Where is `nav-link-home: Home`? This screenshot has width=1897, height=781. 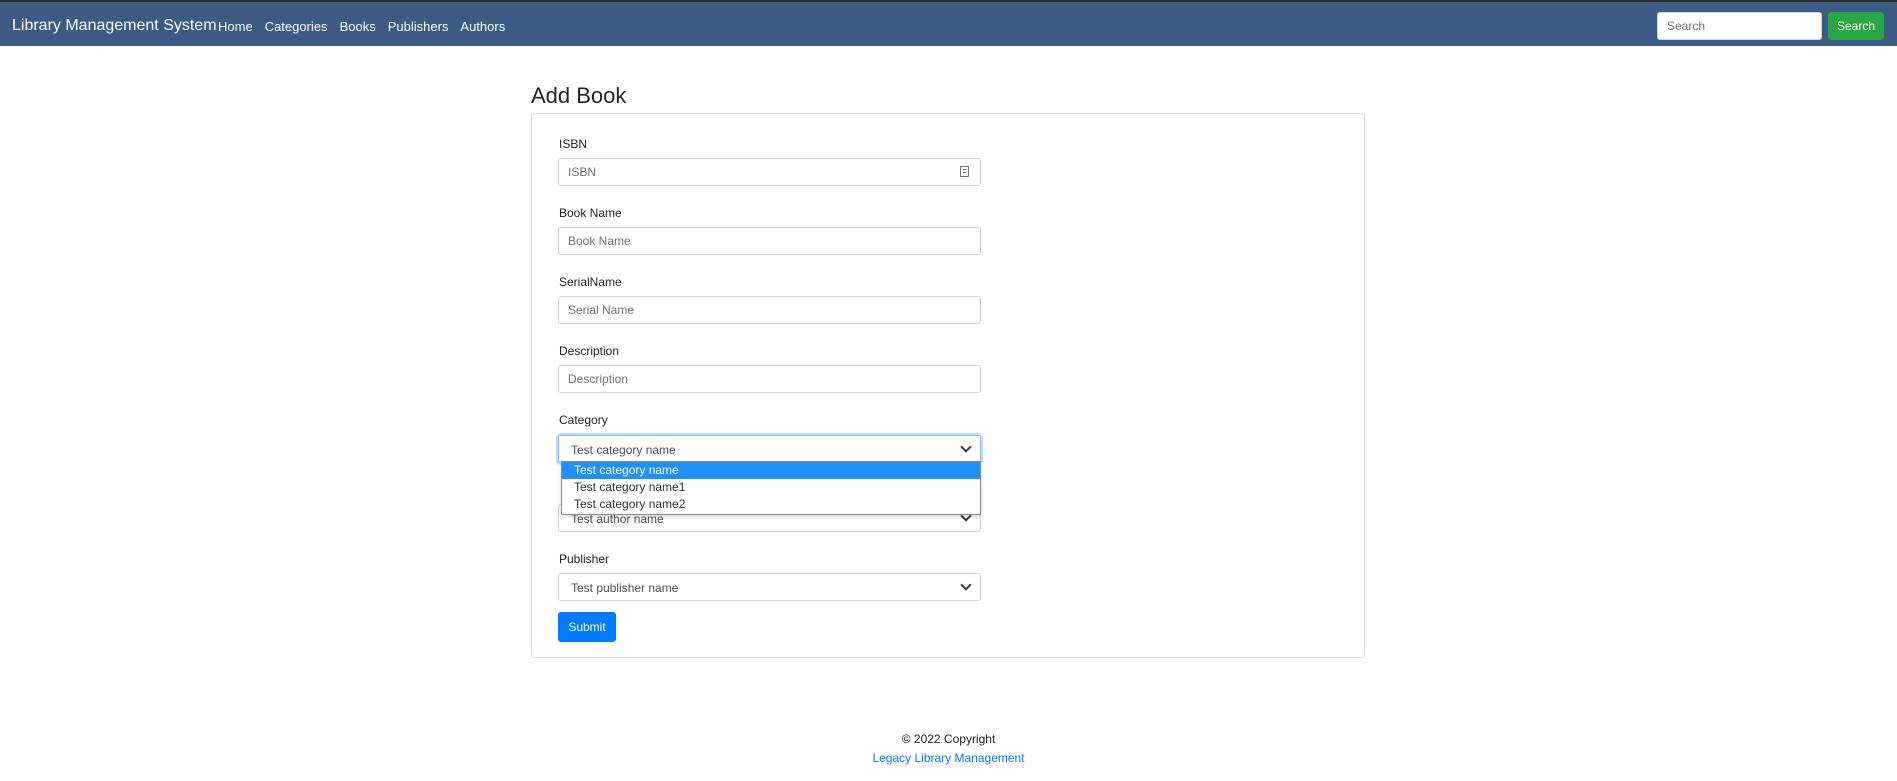 nav-link-home: Home is located at coordinates (235, 26).